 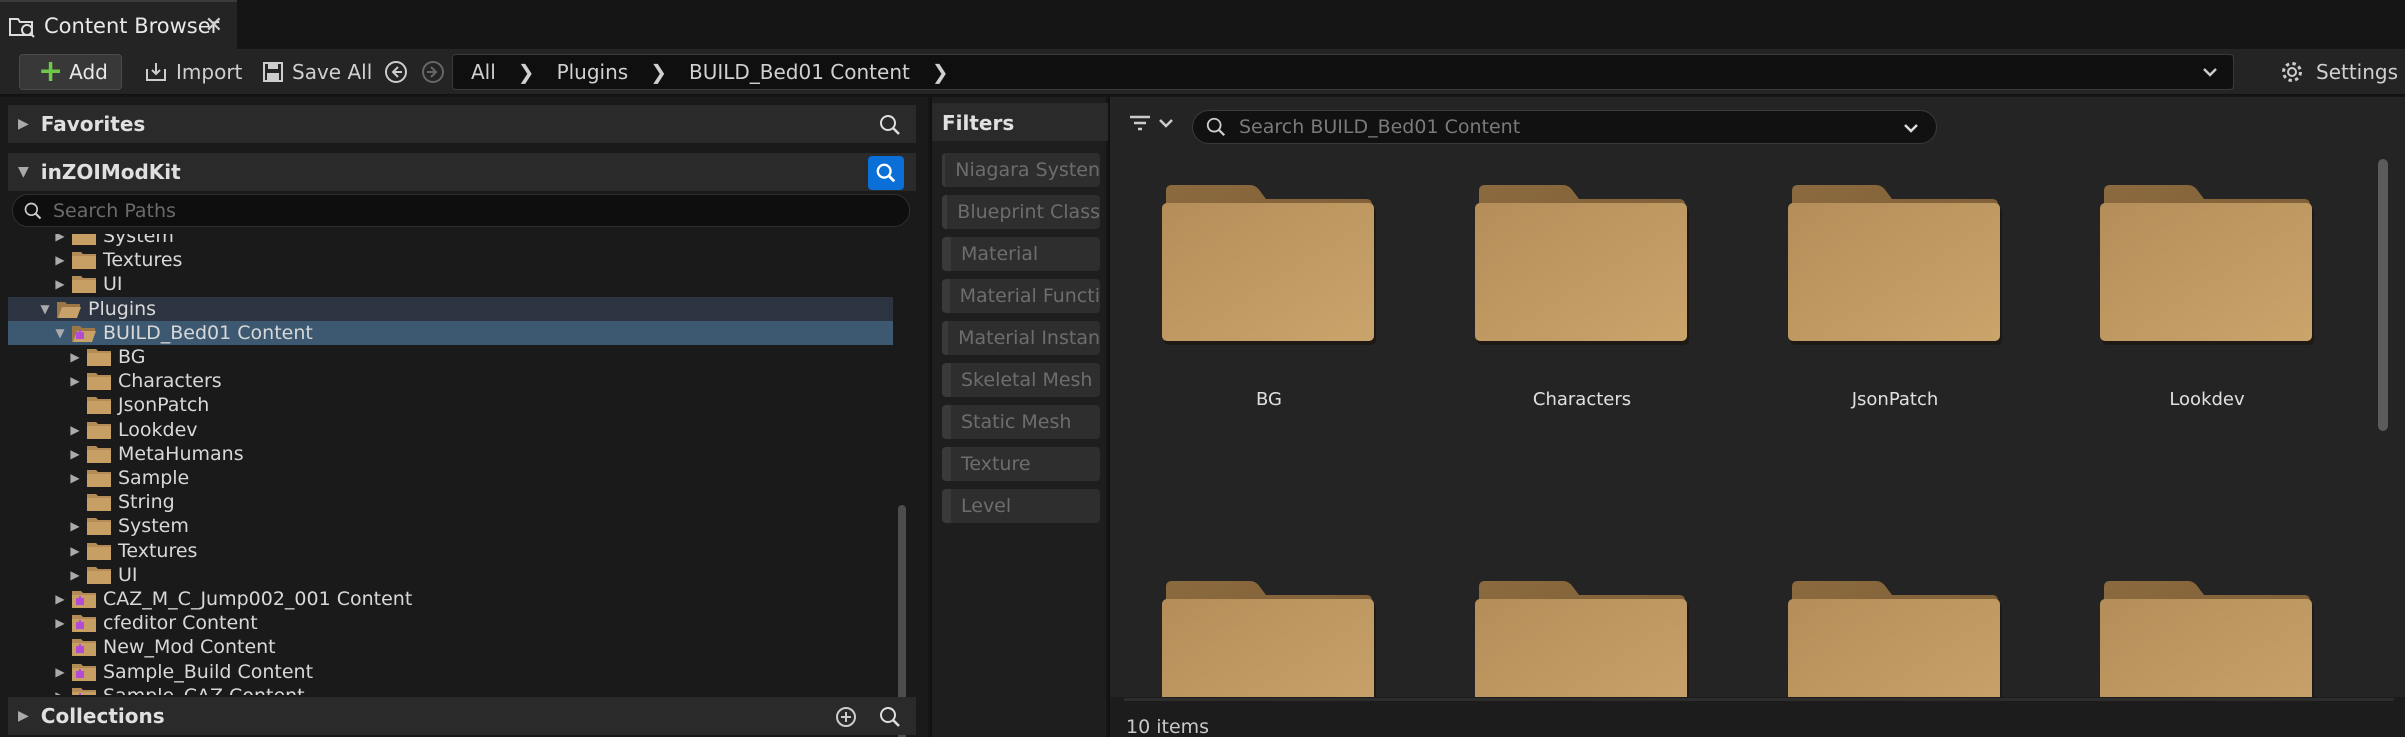 What do you see at coordinates (214, 25) in the screenshot?
I see `close-icon: ✕` at bounding box center [214, 25].